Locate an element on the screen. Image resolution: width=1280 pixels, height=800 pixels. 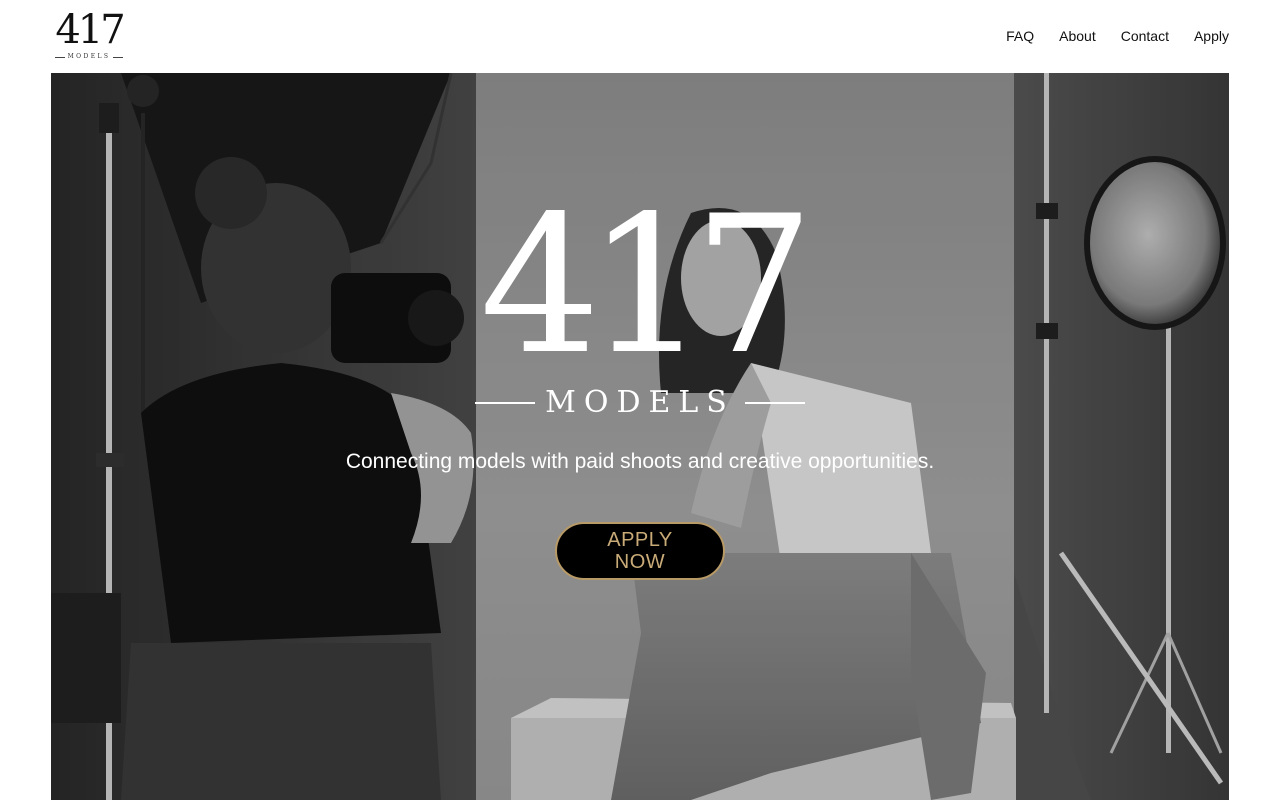
hero-logo: 417 MODELS is located at coordinates (642, 299).